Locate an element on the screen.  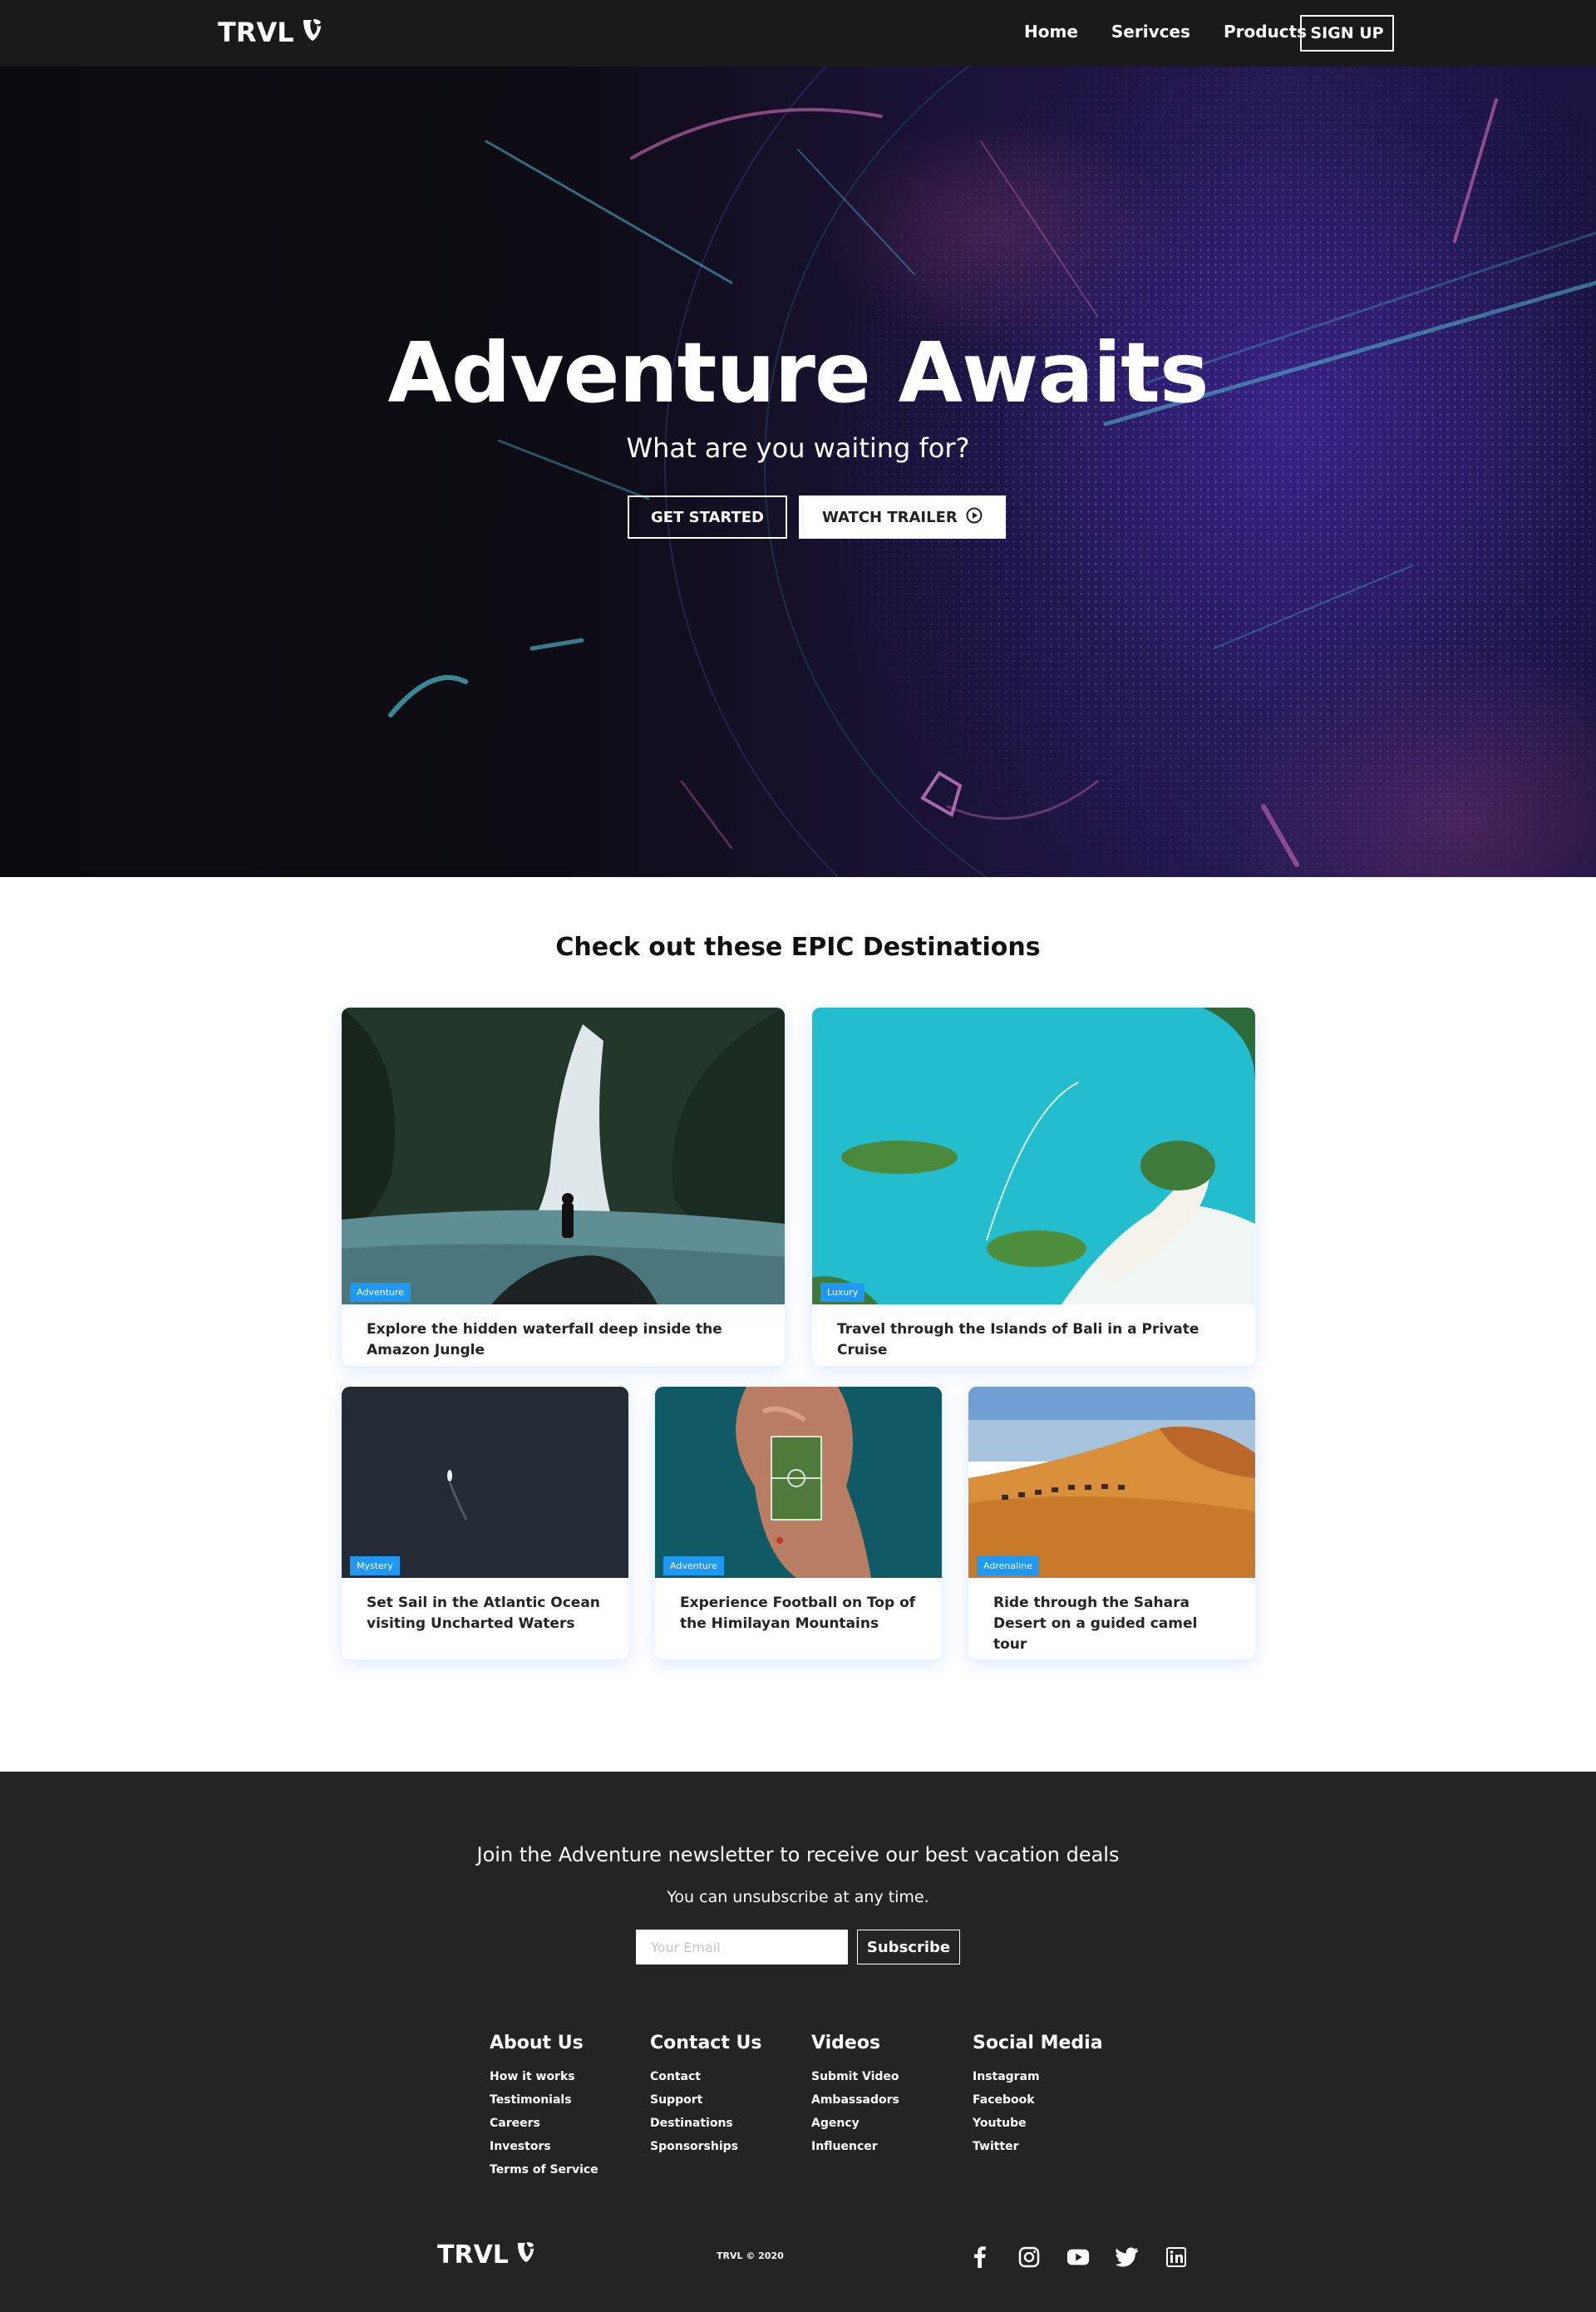
get-started-button: GET STARTED is located at coordinates (707, 517).